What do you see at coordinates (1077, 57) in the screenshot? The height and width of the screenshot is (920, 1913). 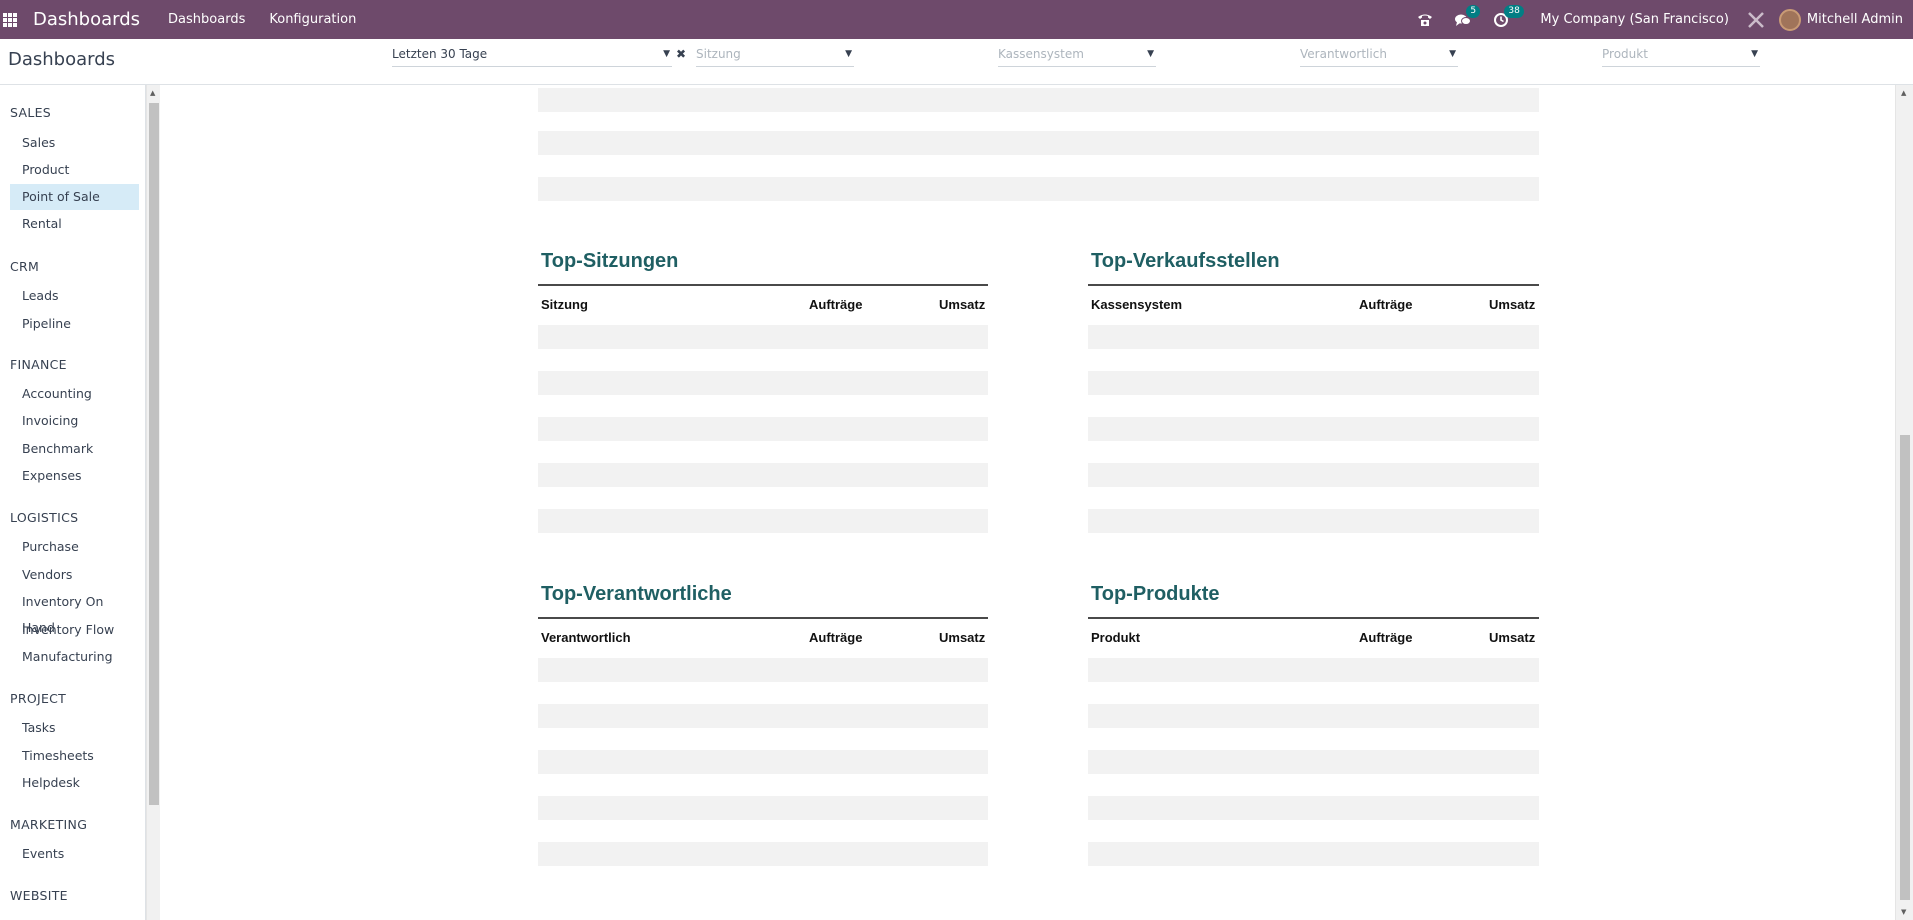 I see `pos-filter: Kassensystem ▼` at bounding box center [1077, 57].